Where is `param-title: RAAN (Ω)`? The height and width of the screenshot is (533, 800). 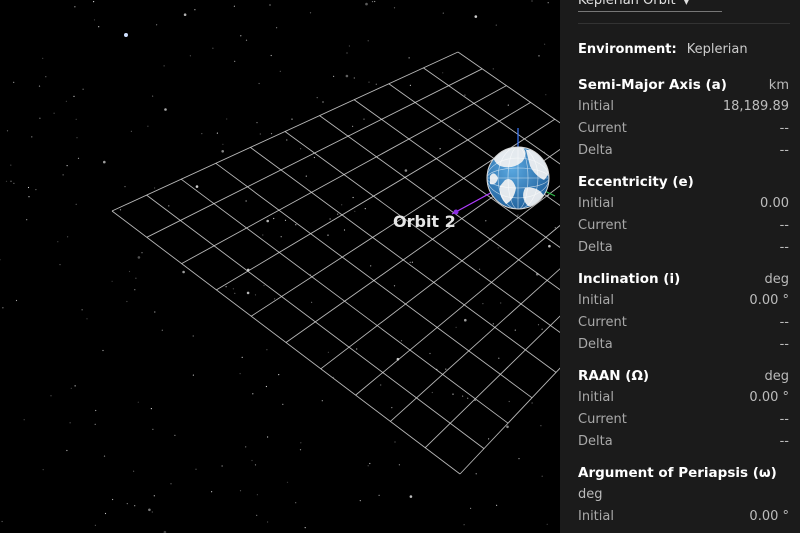 param-title: RAAN (Ω) is located at coordinates (614, 376).